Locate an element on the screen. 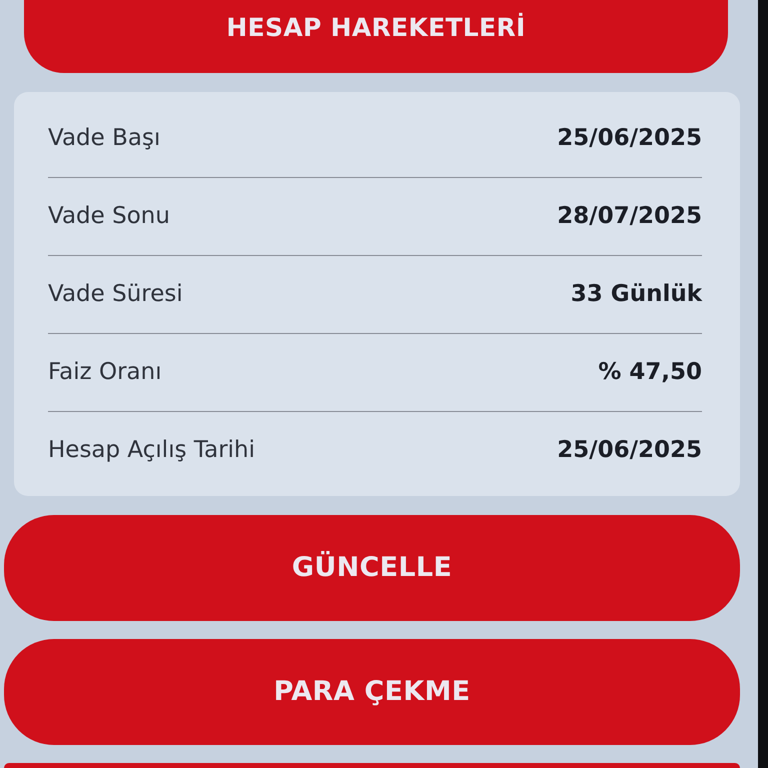  detail-label: Vade Sonu is located at coordinates (109, 217).